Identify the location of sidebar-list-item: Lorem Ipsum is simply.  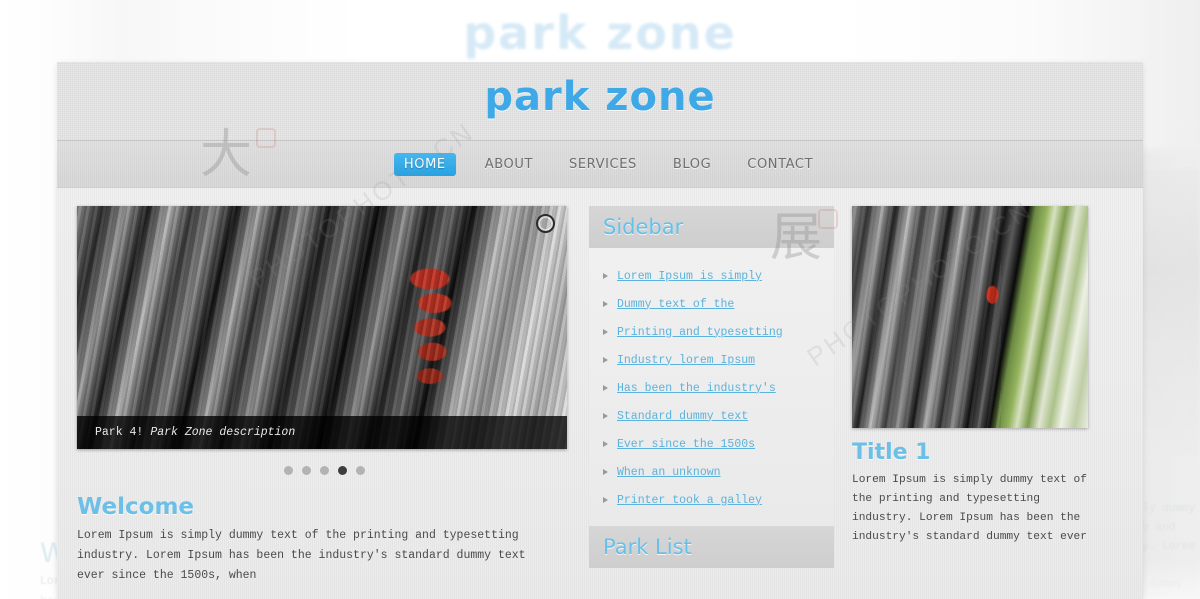
(711, 276).